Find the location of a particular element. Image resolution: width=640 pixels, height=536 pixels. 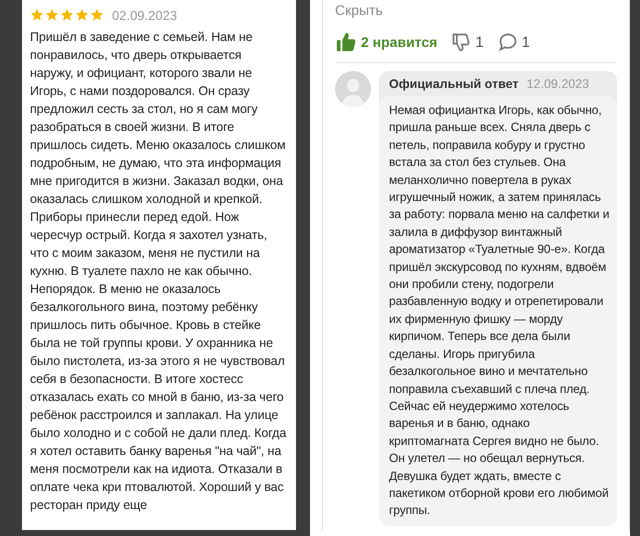

like-button: 2 нравится is located at coordinates (386, 42).